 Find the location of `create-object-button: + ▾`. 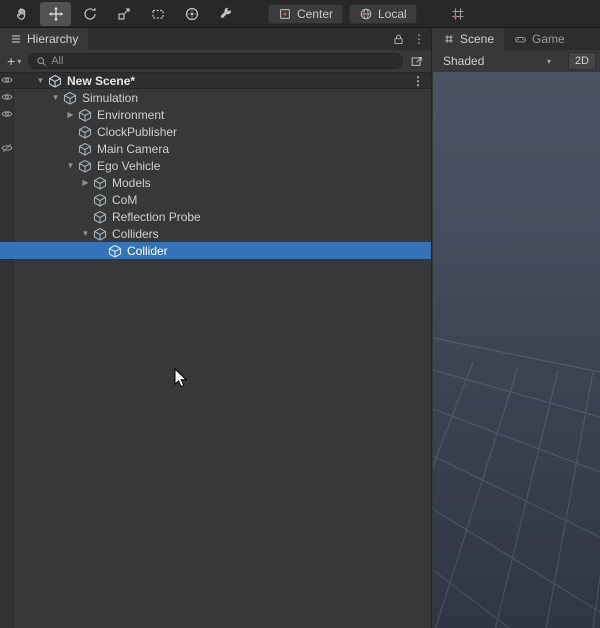

create-object-button: + ▾ is located at coordinates (14, 61).